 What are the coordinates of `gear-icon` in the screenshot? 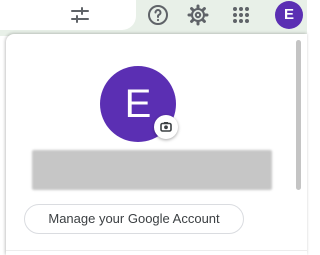 It's located at (198, 15).